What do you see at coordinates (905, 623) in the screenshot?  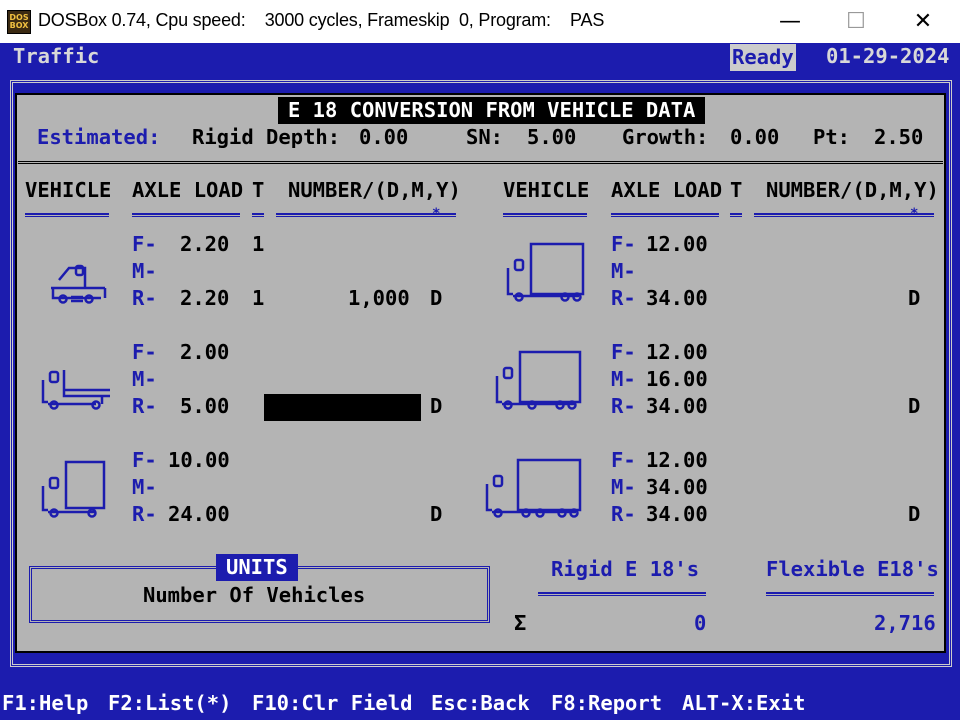 I see `flexible-e18-total: 2,716` at bounding box center [905, 623].